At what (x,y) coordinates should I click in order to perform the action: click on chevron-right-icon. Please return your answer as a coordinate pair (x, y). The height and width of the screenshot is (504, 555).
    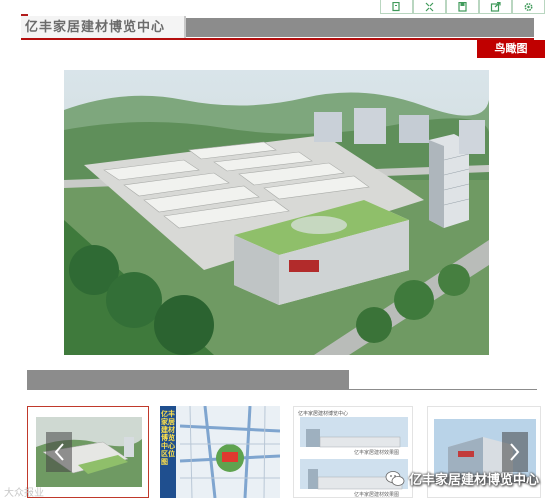
    Looking at the image, I should click on (515, 452).